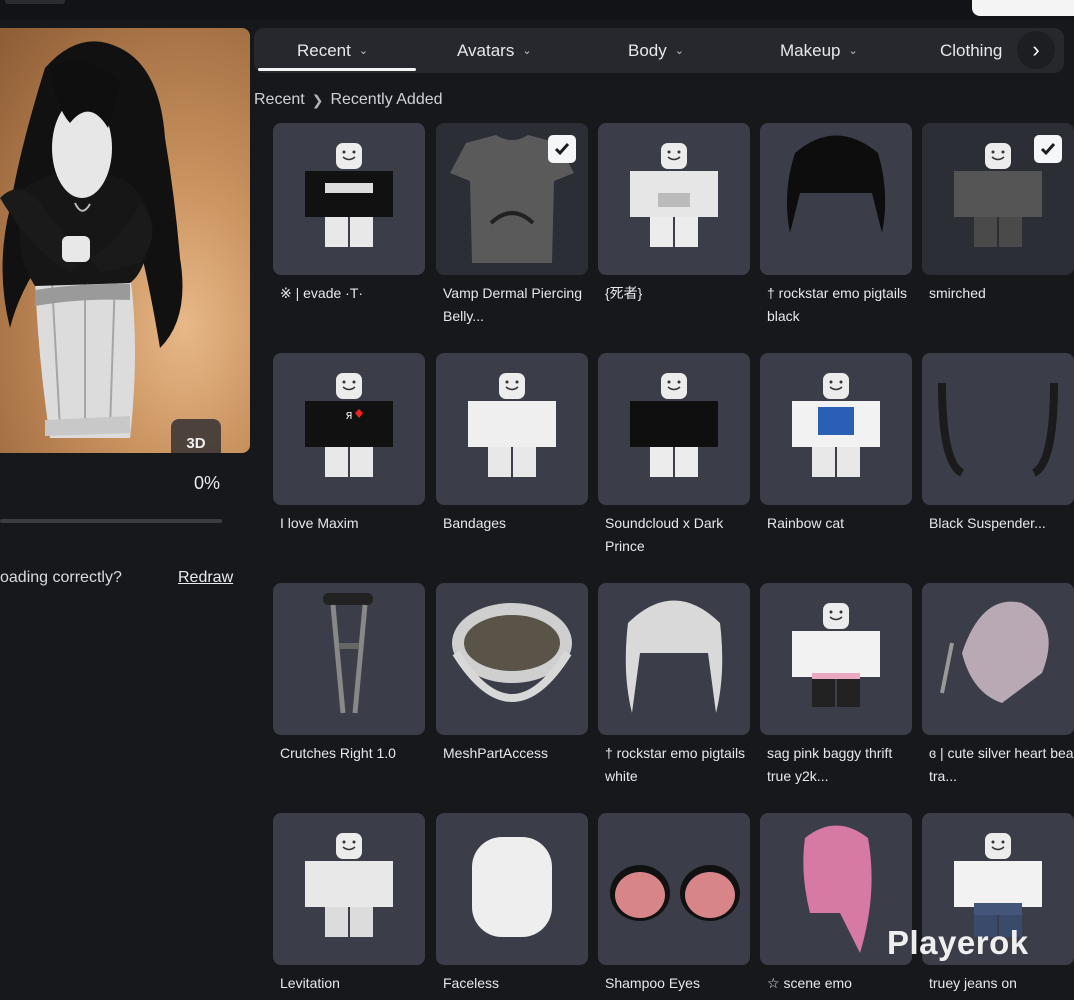 This screenshot has height=1000, width=1074. Describe the element at coordinates (475, 523) in the screenshot. I see `item-name: Bandages` at that location.